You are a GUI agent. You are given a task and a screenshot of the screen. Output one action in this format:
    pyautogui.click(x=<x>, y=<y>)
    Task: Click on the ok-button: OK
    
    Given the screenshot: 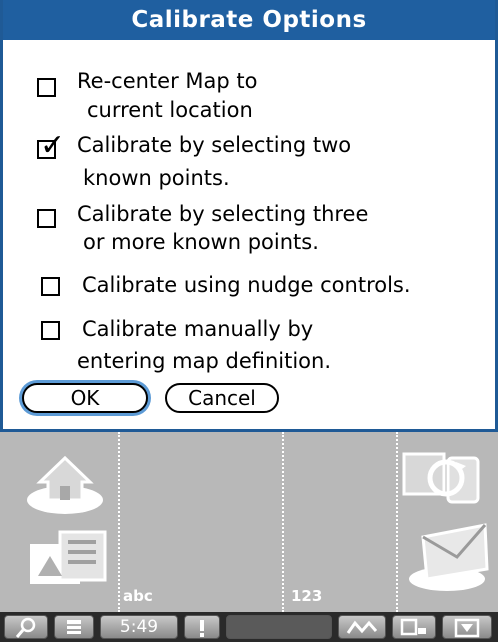 What is the action you would take?
    pyautogui.click(x=85, y=398)
    